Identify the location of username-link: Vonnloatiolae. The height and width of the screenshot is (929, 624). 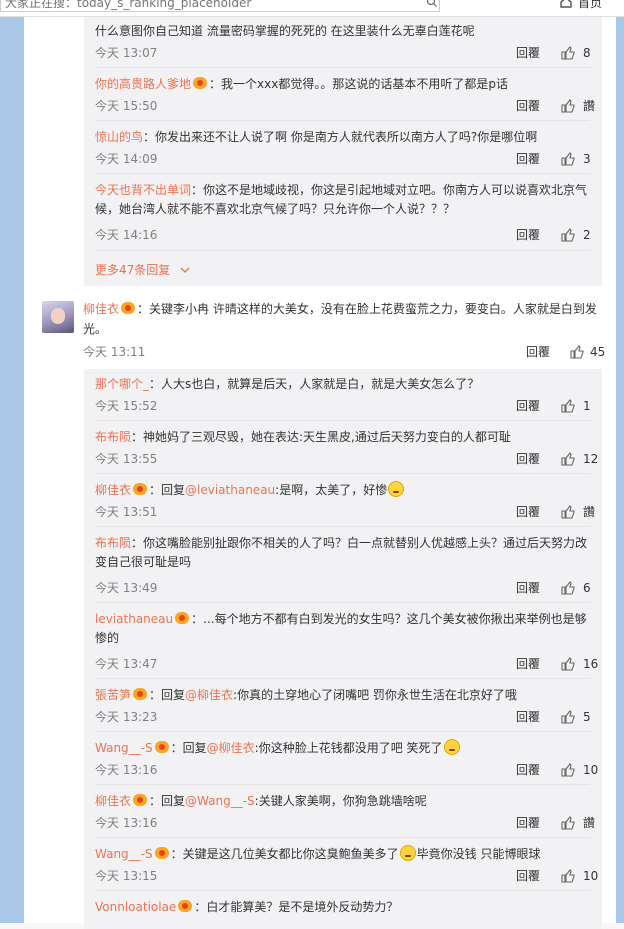
(135, 907).